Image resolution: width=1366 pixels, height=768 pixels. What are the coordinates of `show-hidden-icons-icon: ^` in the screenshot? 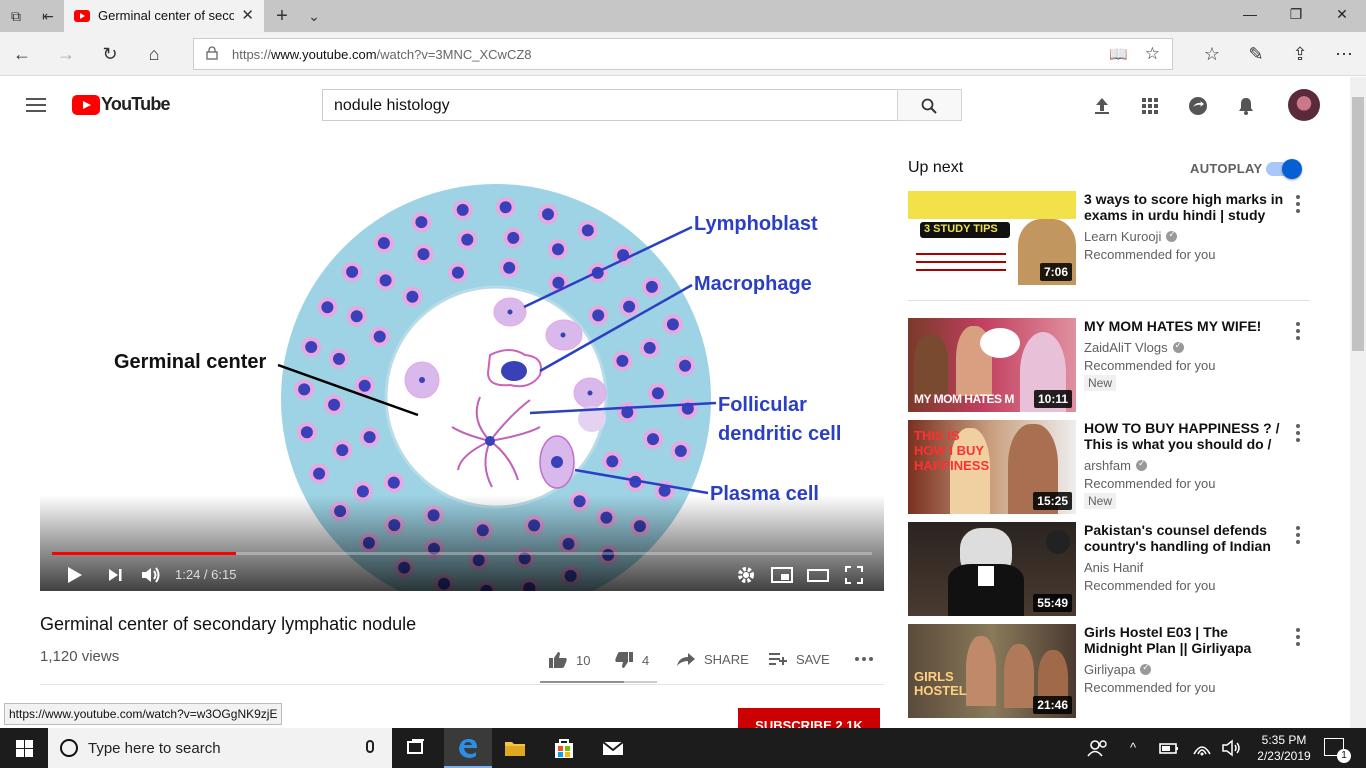 It's located at (1133, 747).